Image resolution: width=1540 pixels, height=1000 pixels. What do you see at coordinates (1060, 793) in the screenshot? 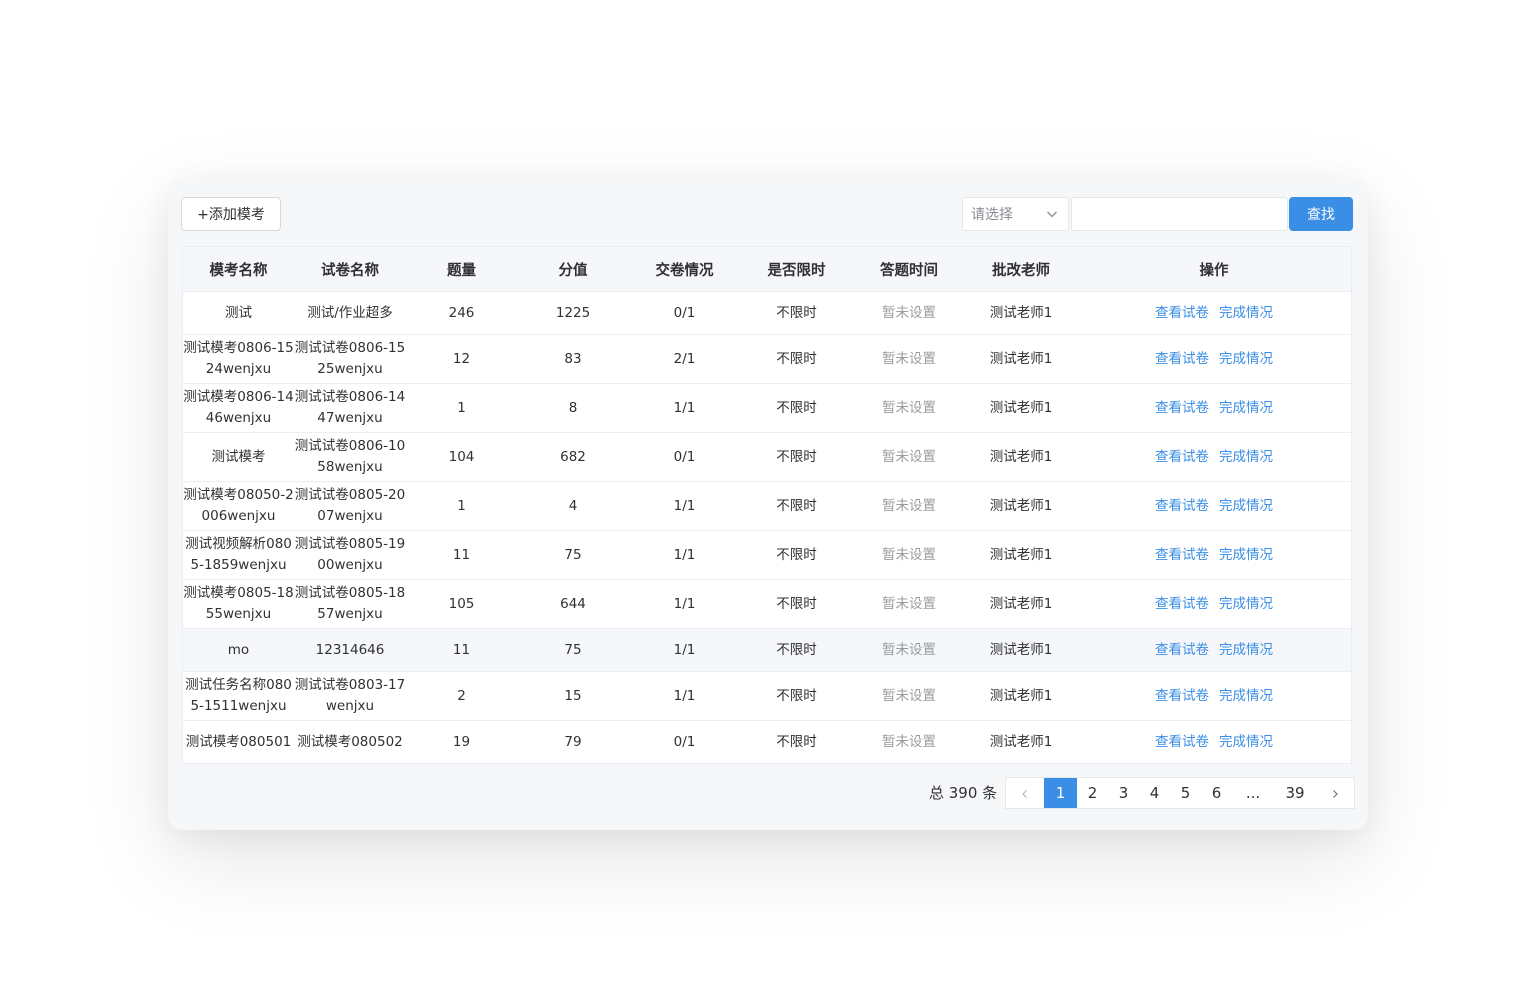
I see `page-button-1: 1` at bounding box center [1060, 793].